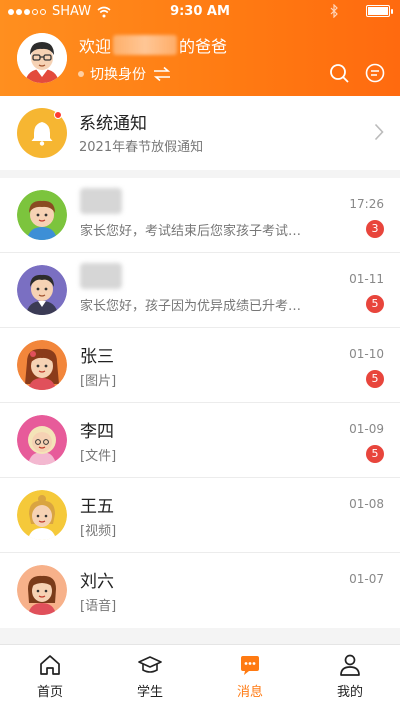 This screenshot has width=400, height=711. I want to click on father-avatar-icon, so click(42, 58).